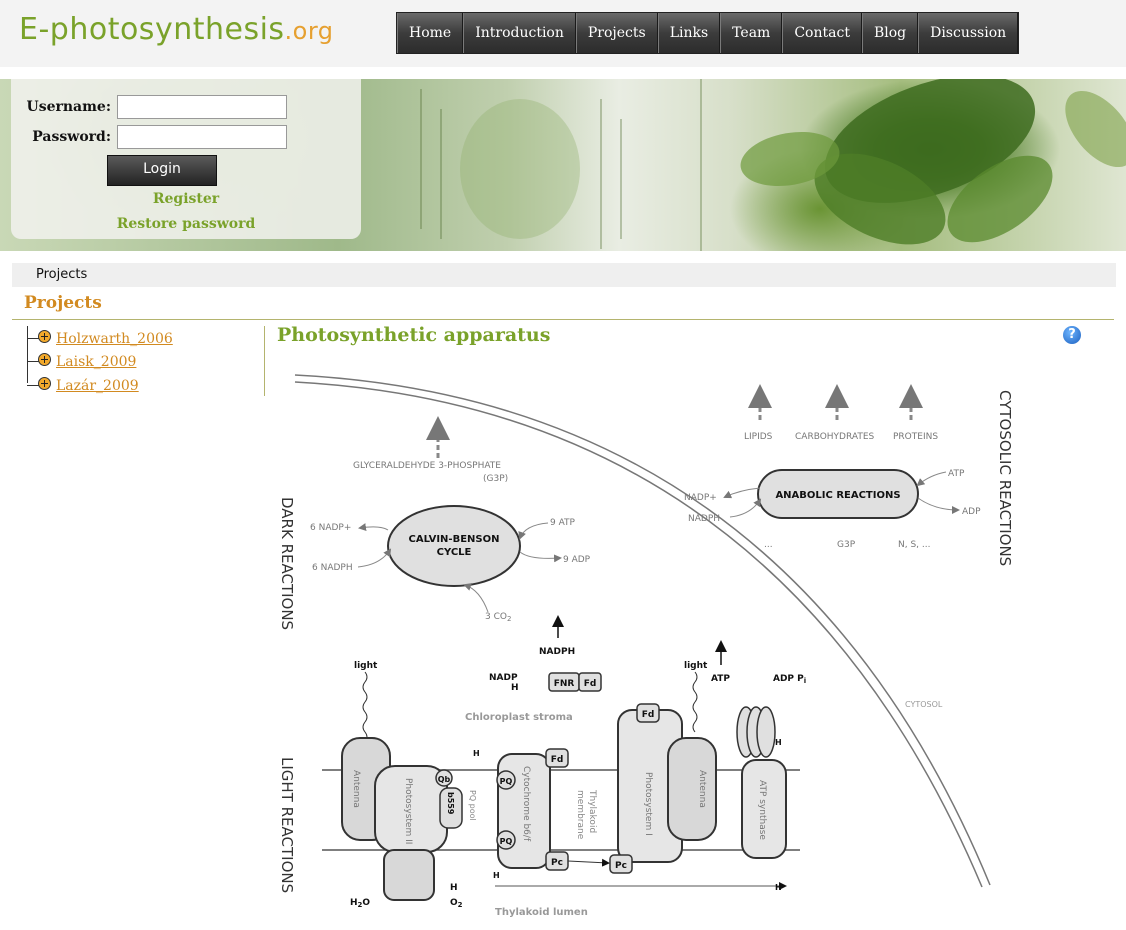  Describe the element at coordinates (1005, 478) in the screenshot. I see `cytosolic-reactions-label: CYTOSOLIC REACTIONS` at that location.